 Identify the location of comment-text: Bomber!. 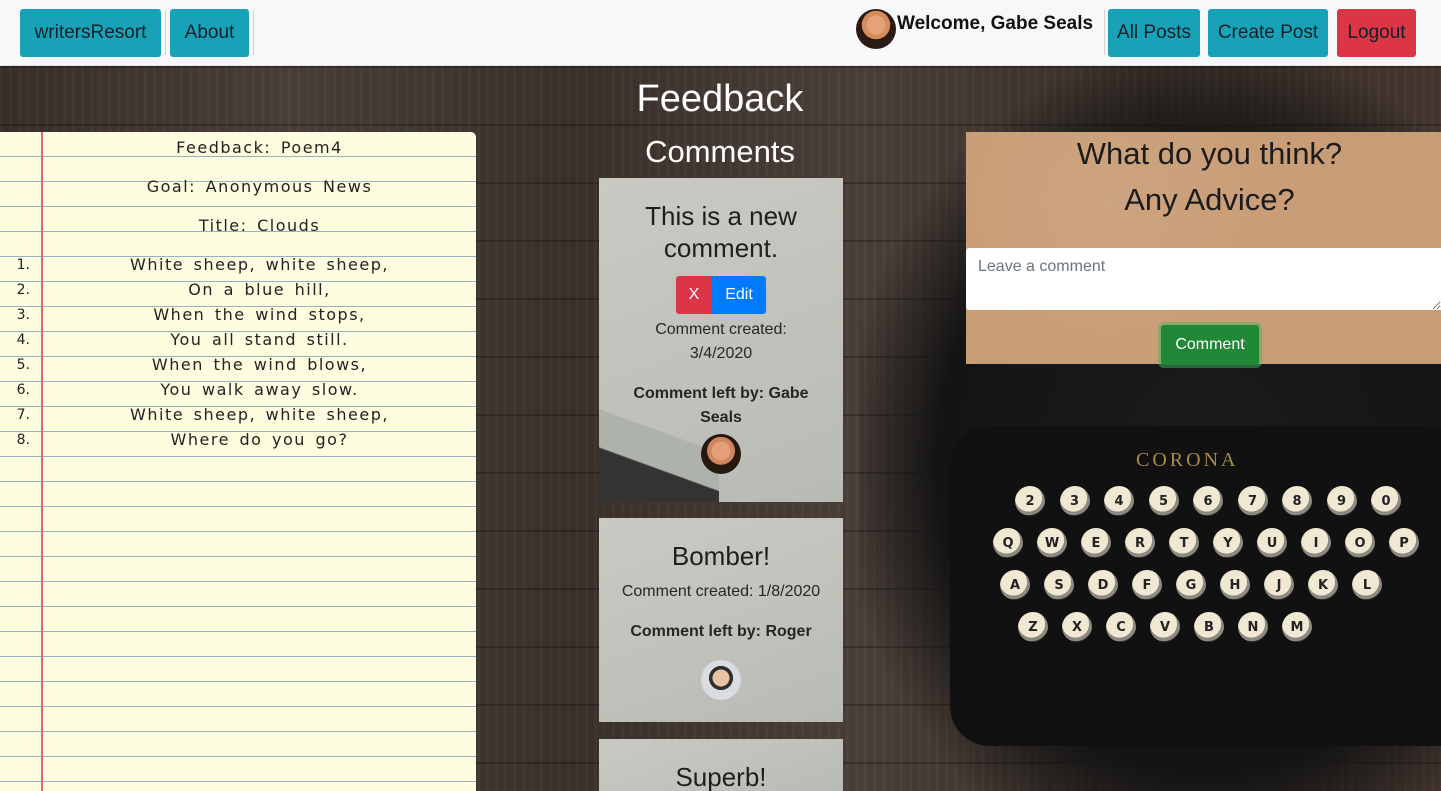
(721, 556).